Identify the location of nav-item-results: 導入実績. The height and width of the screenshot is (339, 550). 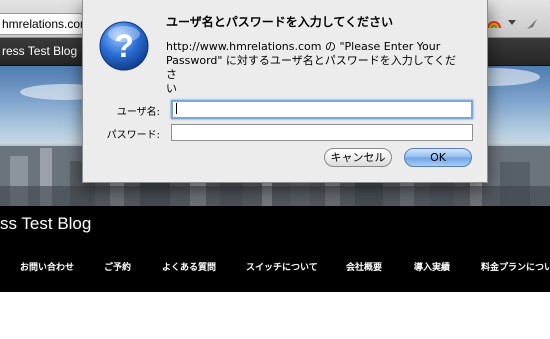
(432, 266).